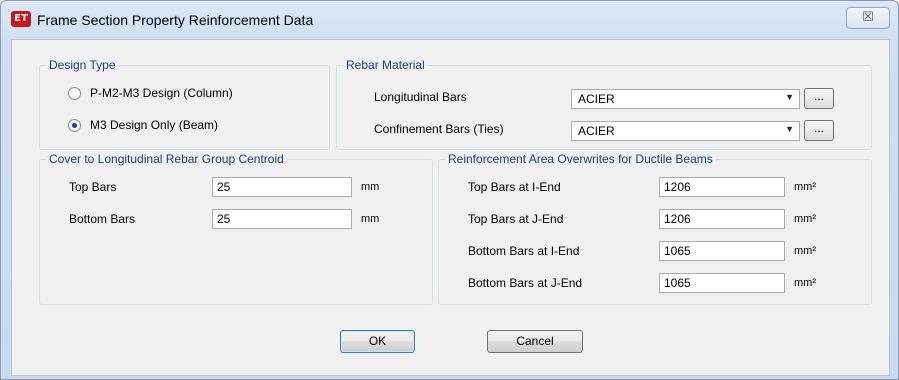 The image size is (899, 380). What do you see at coordinates (722, 187) in the screenshot?
I see `top-bars-i-end-input: 1206` at bounding box center [722, 187].